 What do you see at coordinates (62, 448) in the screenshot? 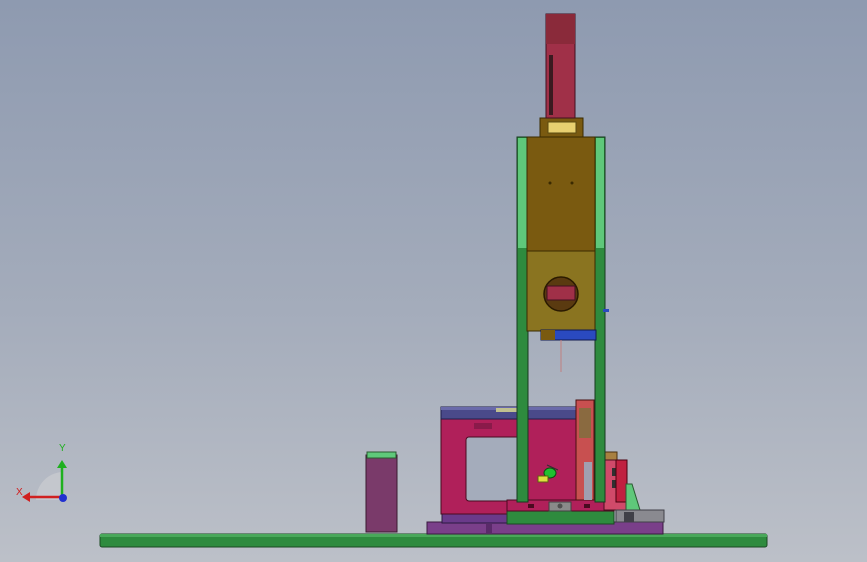
I see `y-axis-label: Y` at bounding box center [62, 448].